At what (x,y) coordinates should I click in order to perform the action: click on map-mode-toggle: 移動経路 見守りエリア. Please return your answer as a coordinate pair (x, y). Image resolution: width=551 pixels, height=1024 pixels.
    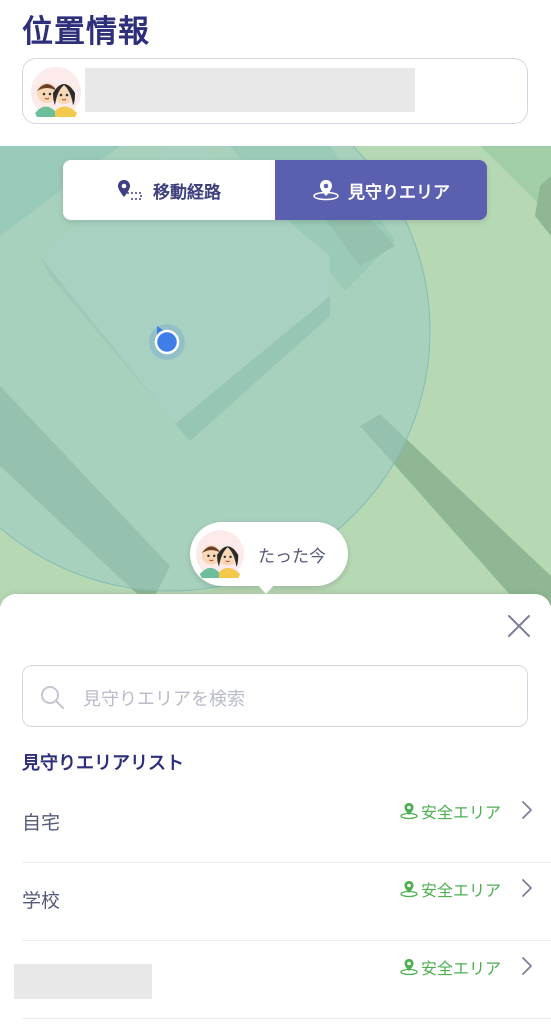
    Looking at the image, I should click on (275, 190).